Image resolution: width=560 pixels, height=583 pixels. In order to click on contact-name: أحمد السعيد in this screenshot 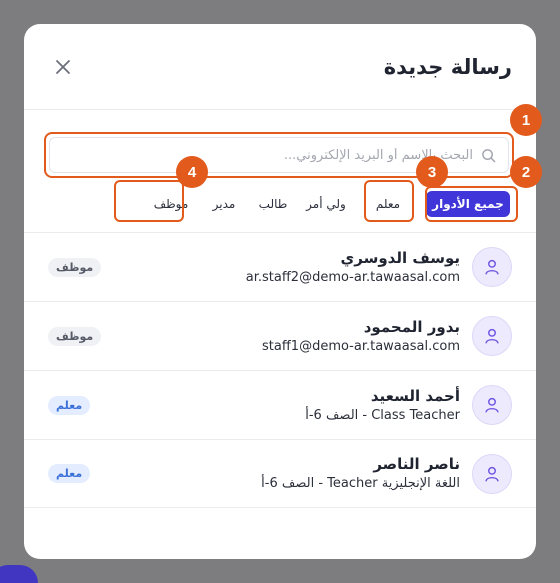, I will do `click(415, 395)`.